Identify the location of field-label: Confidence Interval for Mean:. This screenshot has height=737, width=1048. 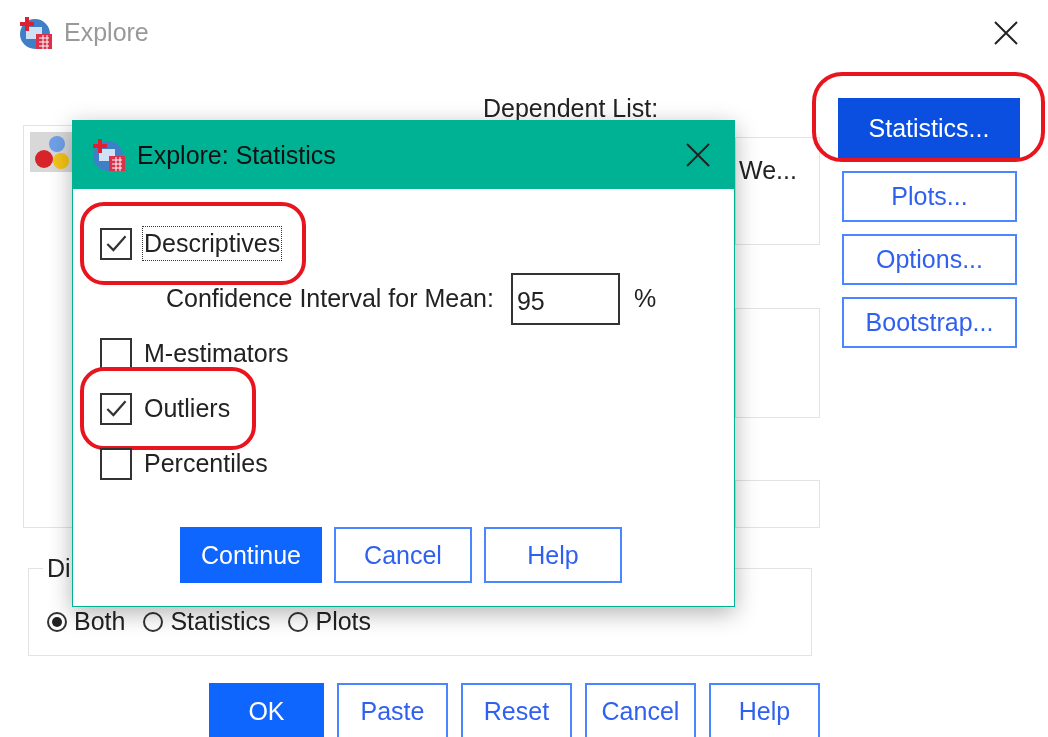
(330, 298).